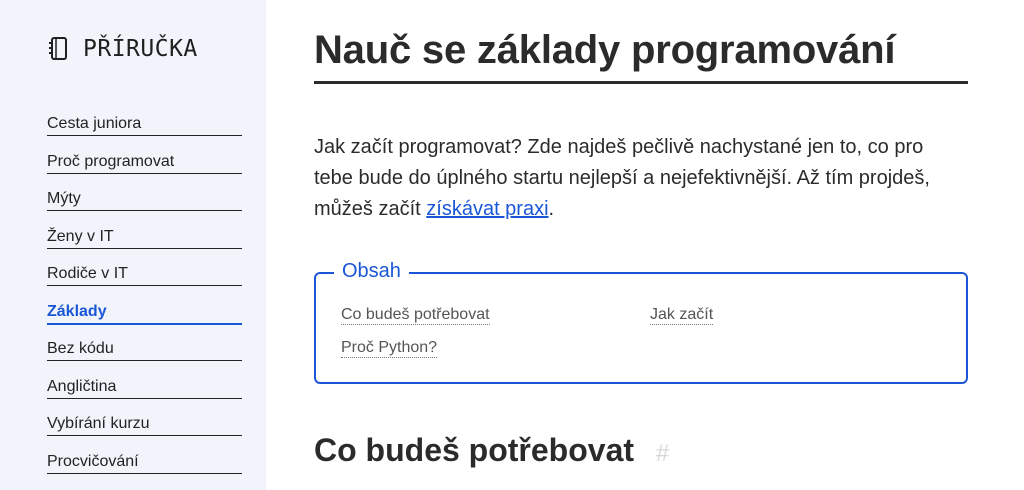  I want to click on sidebar-item-bez-kodu: Bez kódu, so click(144, 356).